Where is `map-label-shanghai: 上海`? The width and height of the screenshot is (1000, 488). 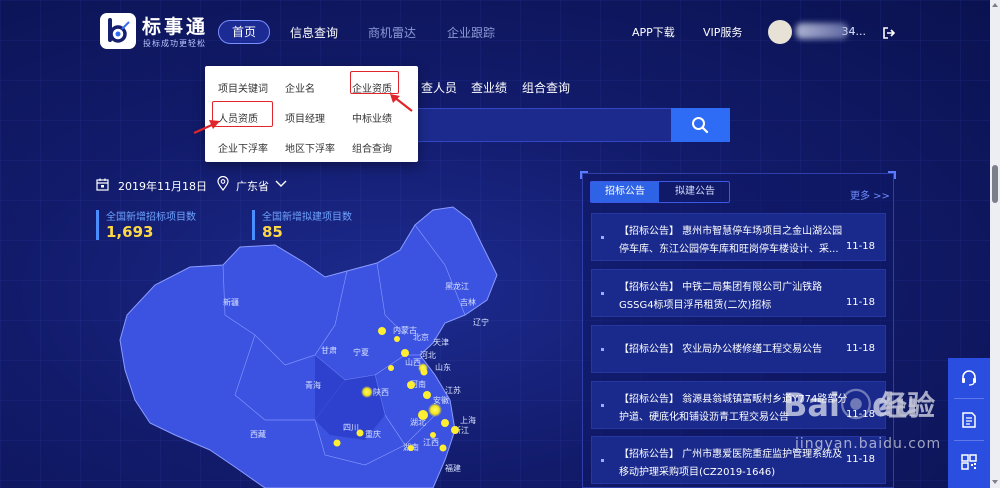
map-label-shanghai: 上海 is located at coordinates (468, 420).